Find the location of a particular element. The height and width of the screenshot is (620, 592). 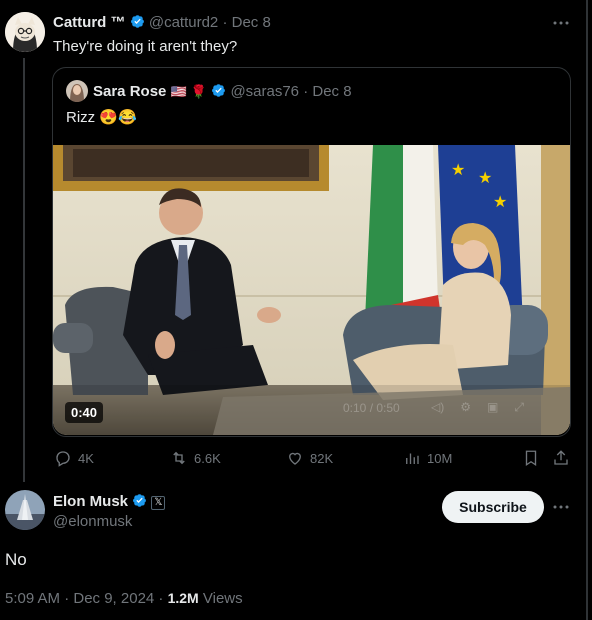

player-controls-icons: ◁) ⚙ ▣ ⤢ is located at coordinates (477, 407).